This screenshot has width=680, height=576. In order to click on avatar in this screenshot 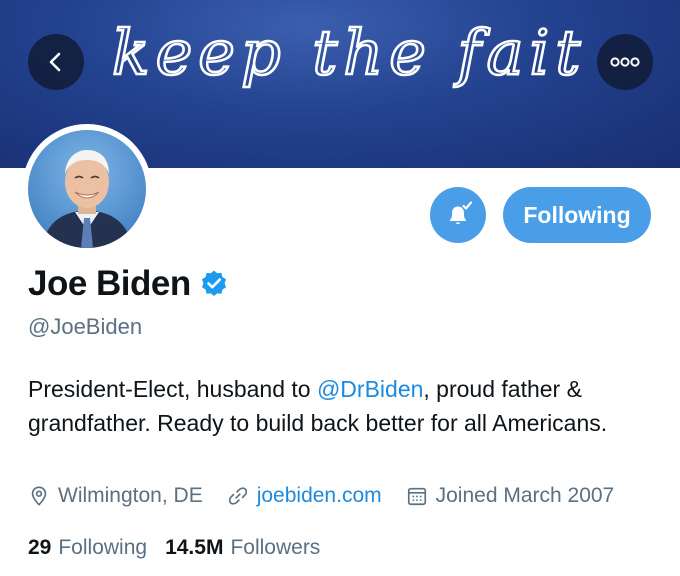, I will do `click(87, 189)`.